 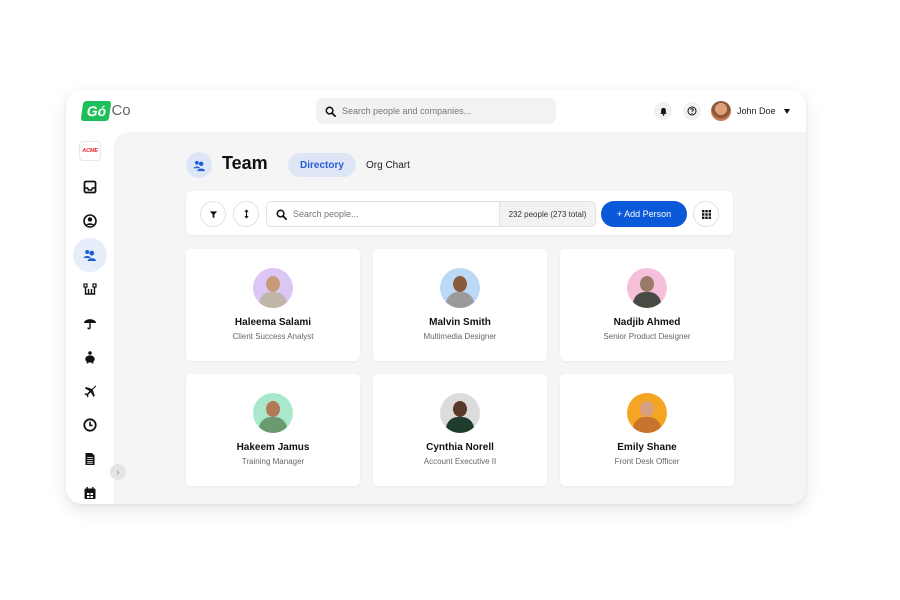 I want to click on person-card: Nadjib Ahmed Senior Product Designer, so click(x=647, y=305).